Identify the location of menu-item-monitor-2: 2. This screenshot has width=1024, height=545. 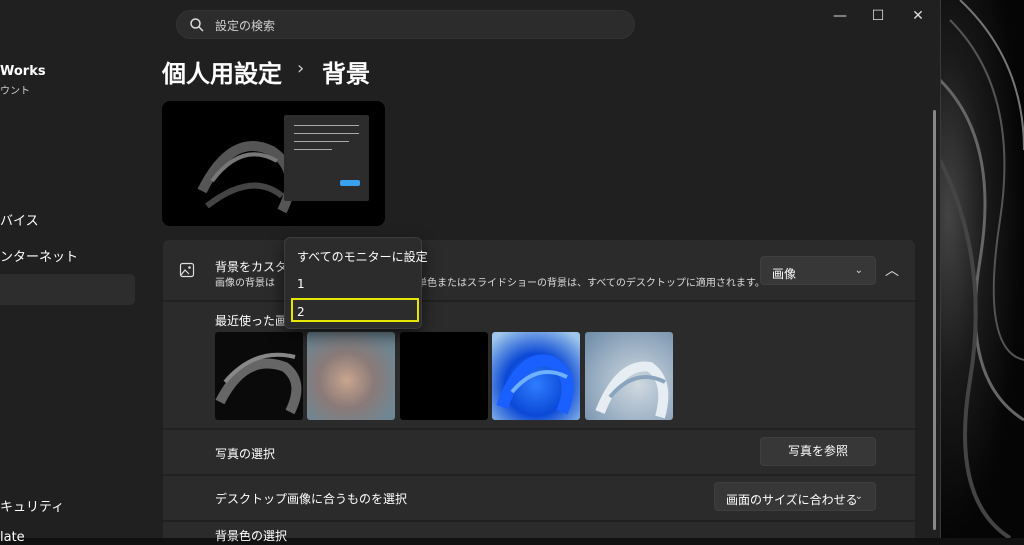
(301, 312).